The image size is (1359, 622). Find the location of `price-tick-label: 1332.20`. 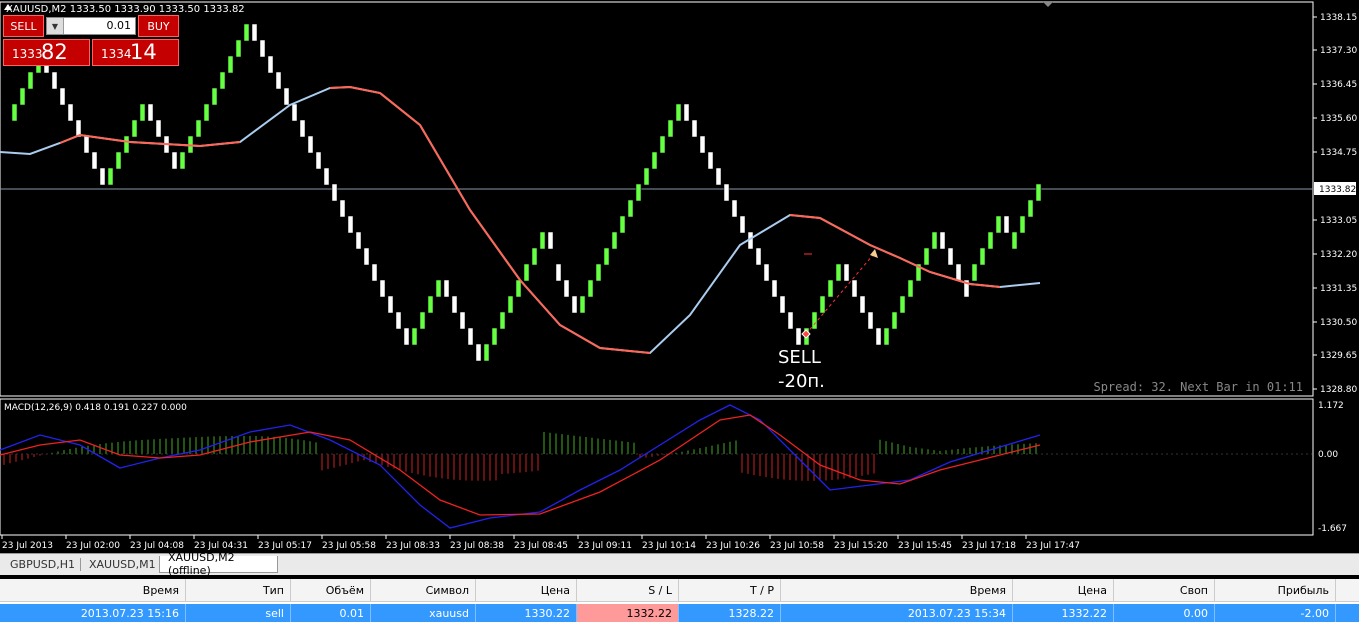

price-tick-label: 1332.20 is located at coordinates (1338, 255).